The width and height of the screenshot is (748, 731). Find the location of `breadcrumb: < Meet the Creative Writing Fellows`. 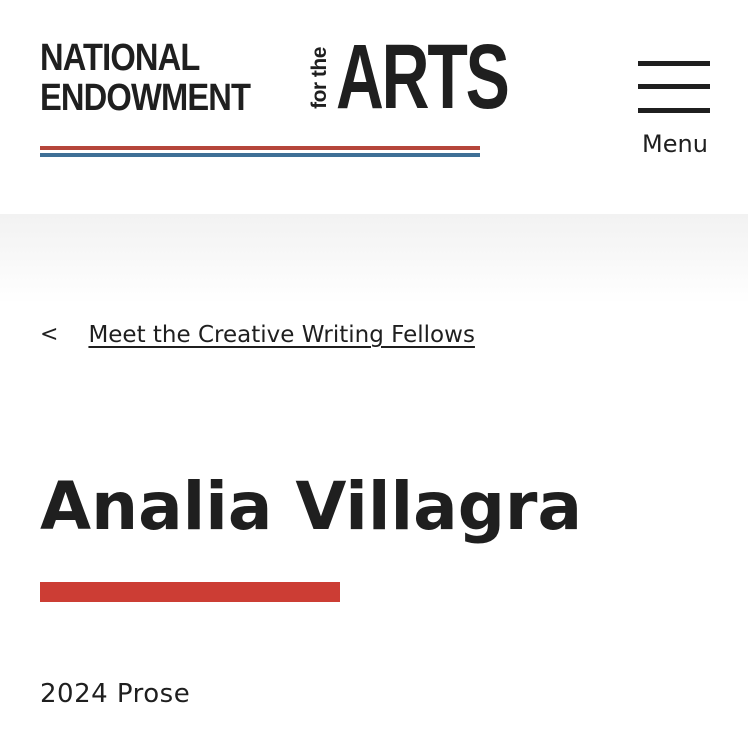

breadcrumb: < Meet the Creative Writing Fellows is located at coordinates (257, 335).